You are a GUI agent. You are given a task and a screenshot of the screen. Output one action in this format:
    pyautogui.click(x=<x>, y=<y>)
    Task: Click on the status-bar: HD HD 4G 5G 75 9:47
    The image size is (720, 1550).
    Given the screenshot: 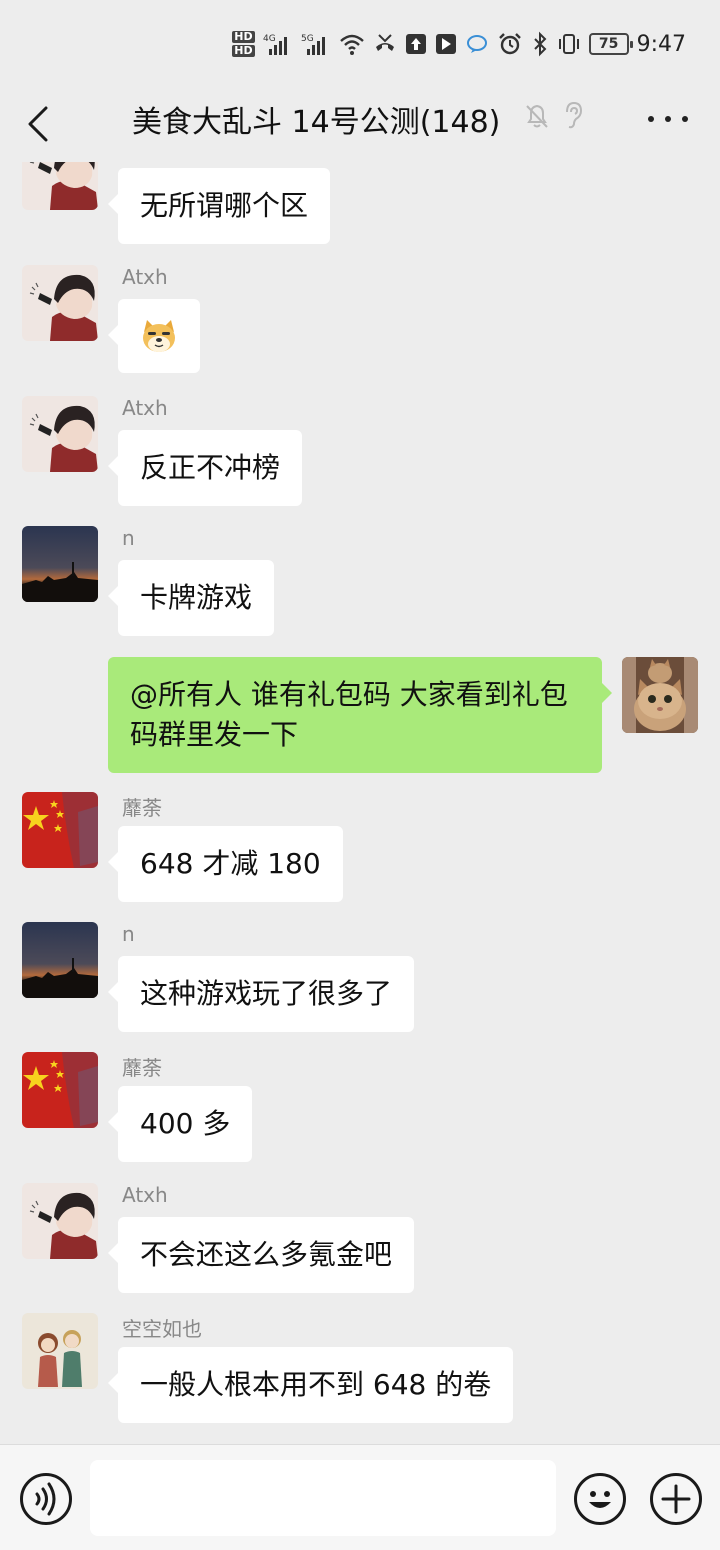 What is the action you would take?
    pyautogui.click(x=360, y=43)
    